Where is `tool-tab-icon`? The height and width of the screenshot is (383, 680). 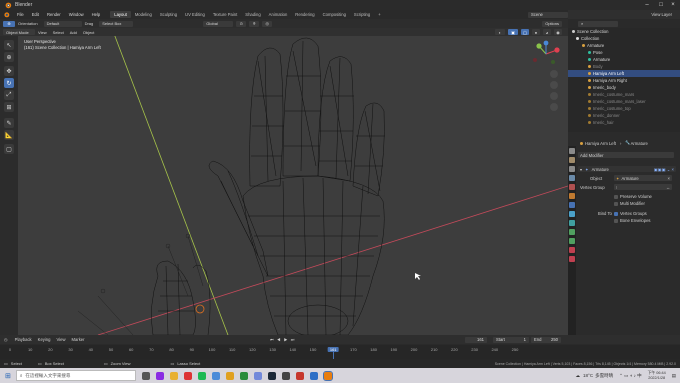
tool-tab-icon is located at coordinates (572, 151).